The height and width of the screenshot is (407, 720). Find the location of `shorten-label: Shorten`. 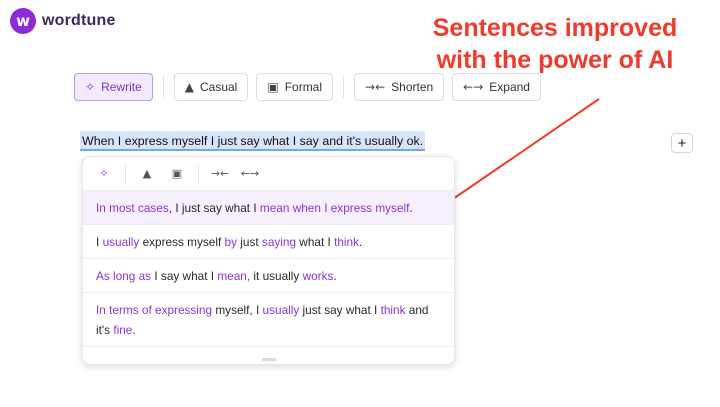

shorten-label: Shorten is located at coordinates (412, 87).